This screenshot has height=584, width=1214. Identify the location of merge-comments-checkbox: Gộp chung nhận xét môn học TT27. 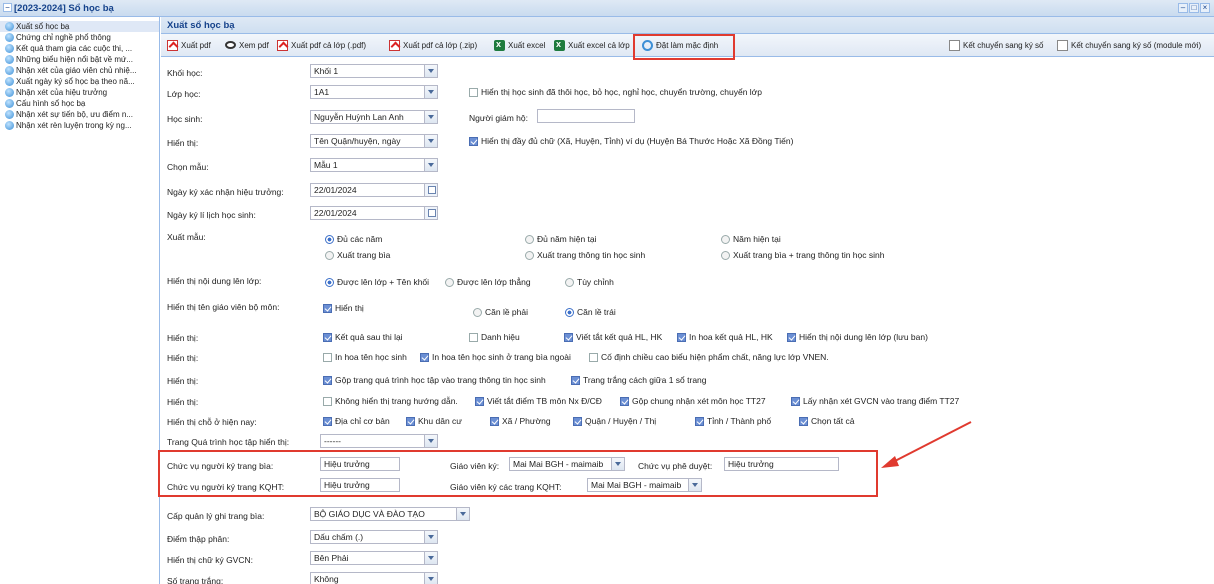
(693, 401).